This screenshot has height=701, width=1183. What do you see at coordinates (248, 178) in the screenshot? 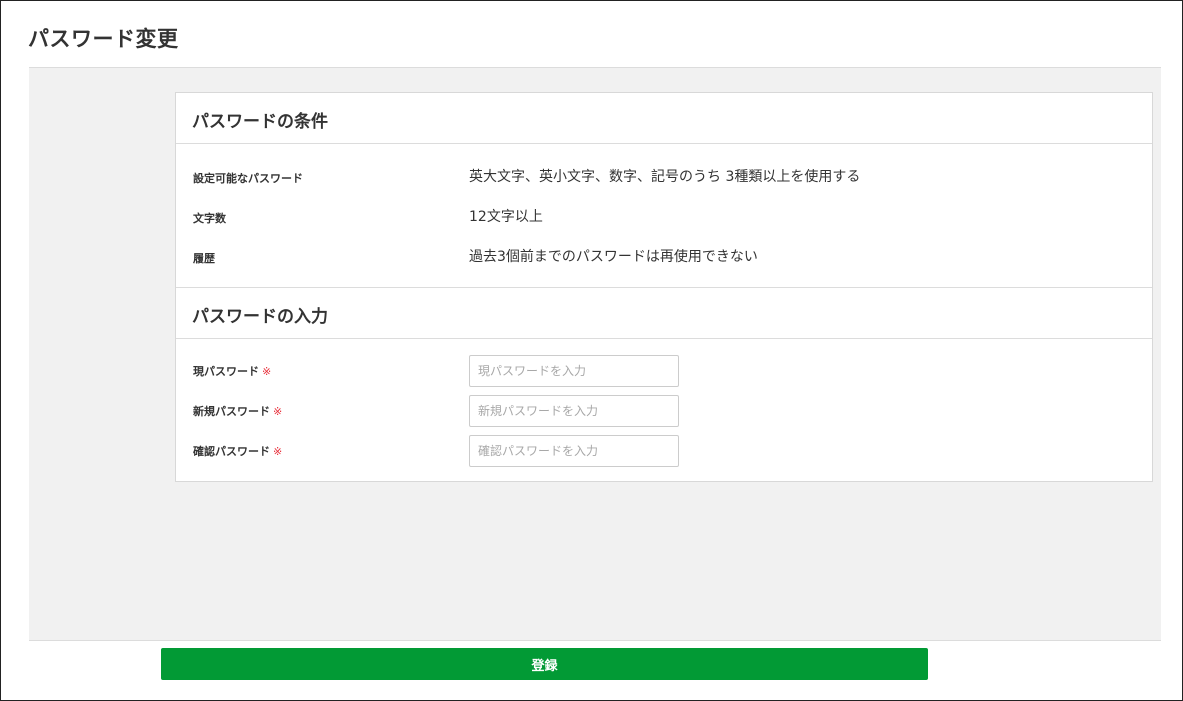
I see `condition-label: 設定可能なパスワード` at bounding box center [248, 178].